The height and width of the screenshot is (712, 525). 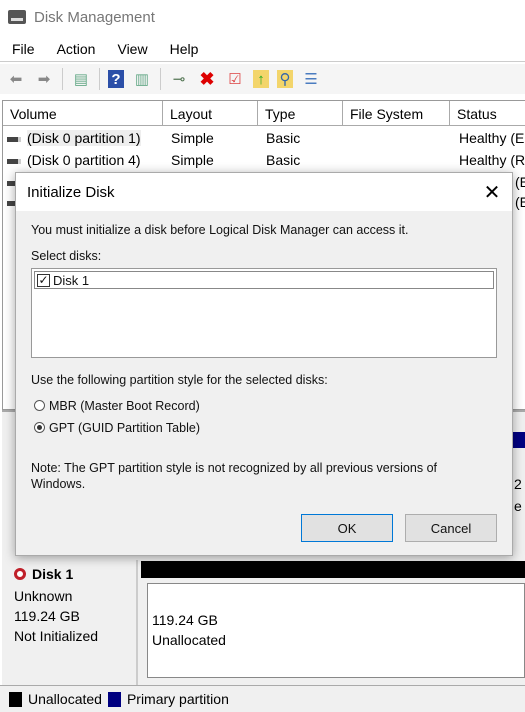 What do you see at coordinates (44, 79) in the screenshot?
I see `forward-arrow-icon: ➡` at bounding box center [44, 79].